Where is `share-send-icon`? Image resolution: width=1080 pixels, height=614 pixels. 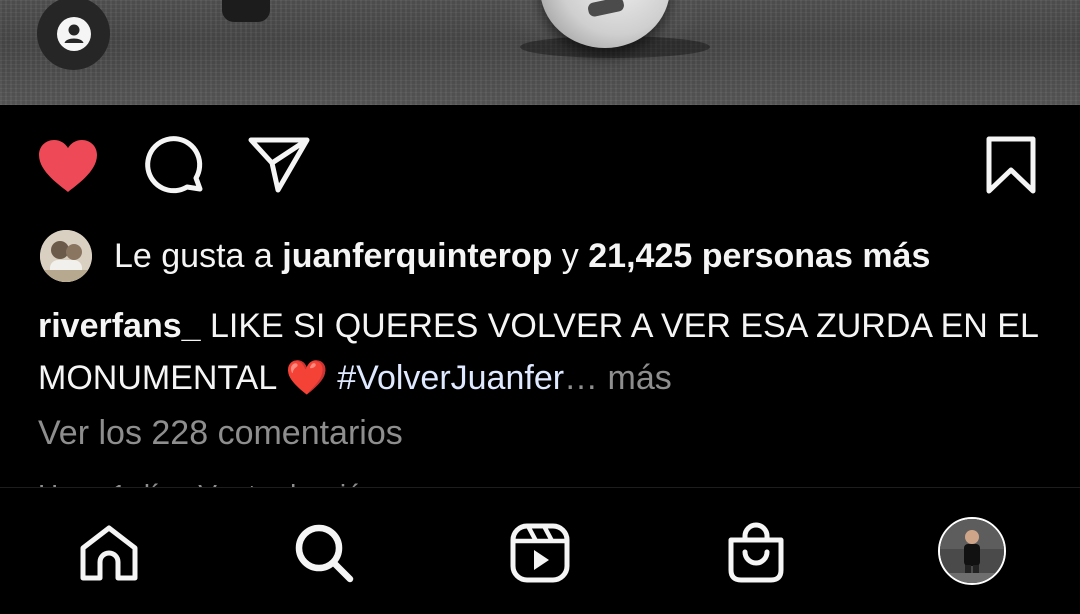
share-send-icon is located at coordinates (279, 165).